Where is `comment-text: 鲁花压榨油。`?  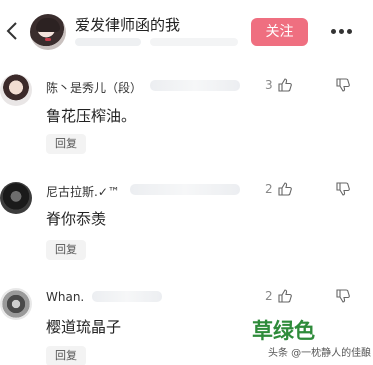 comment-text: 鲁花压榨油。 is located at coordinates (91, 116).